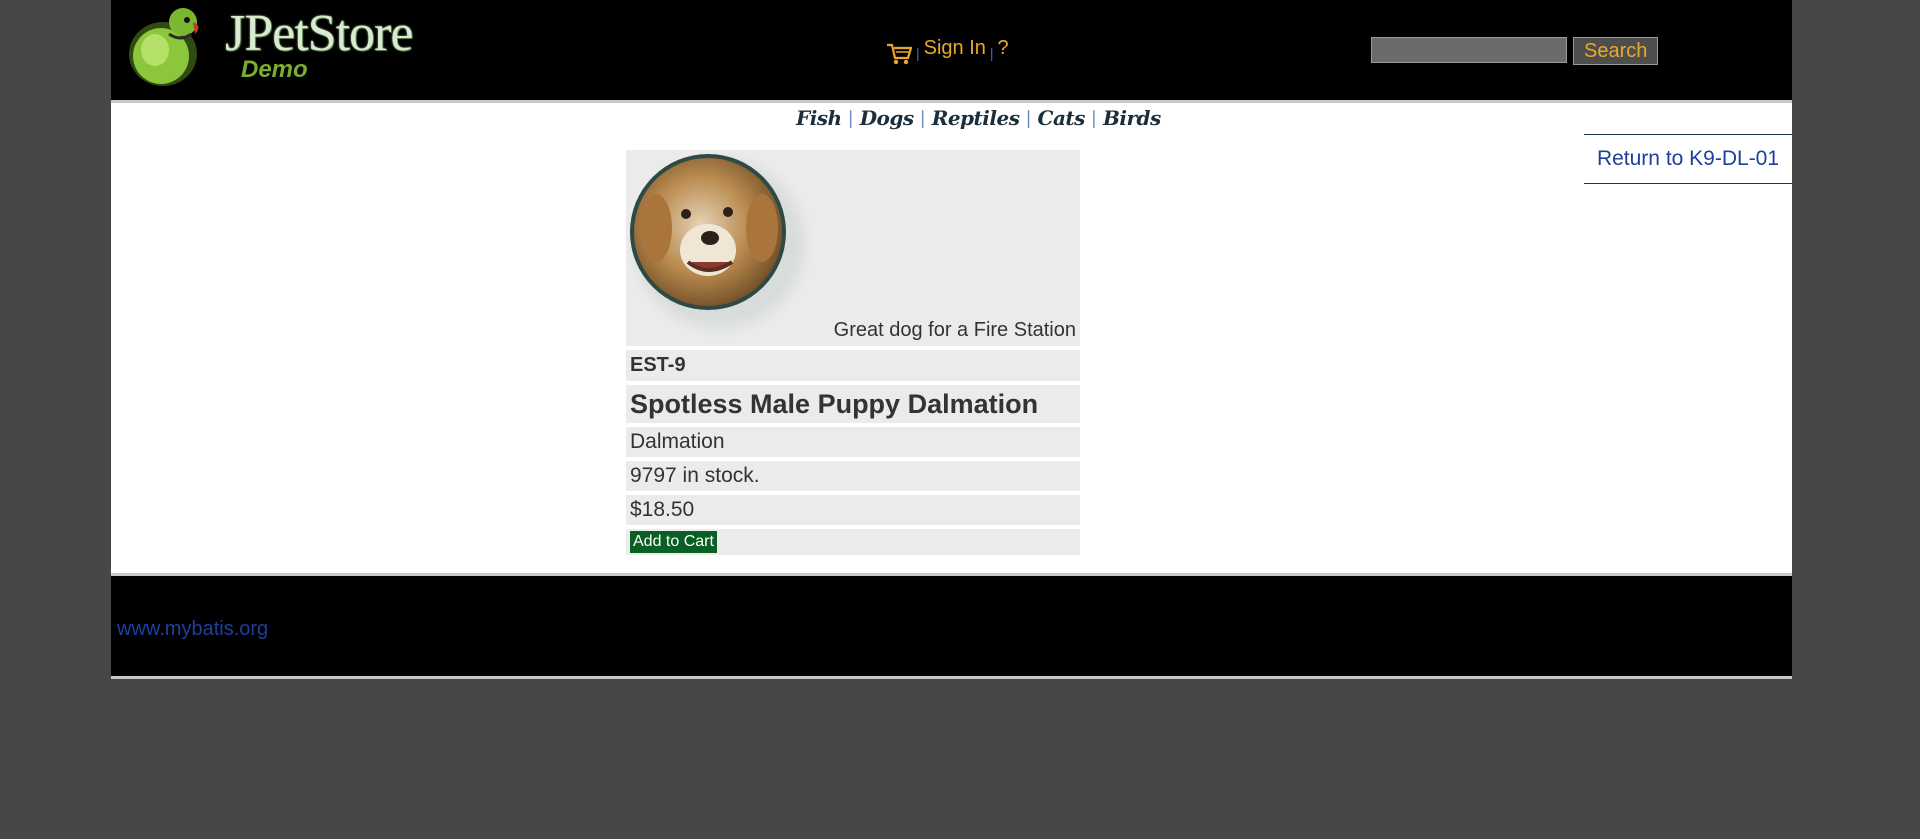  I want to click on item-price: $18.50, so click(853, 510).